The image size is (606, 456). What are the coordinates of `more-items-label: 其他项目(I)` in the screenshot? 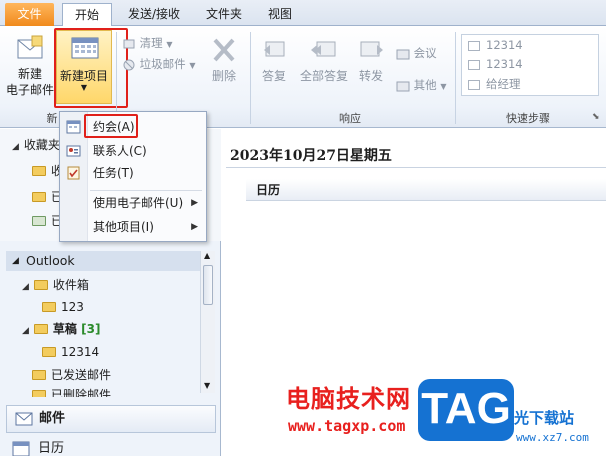 It's located at (123, 227).